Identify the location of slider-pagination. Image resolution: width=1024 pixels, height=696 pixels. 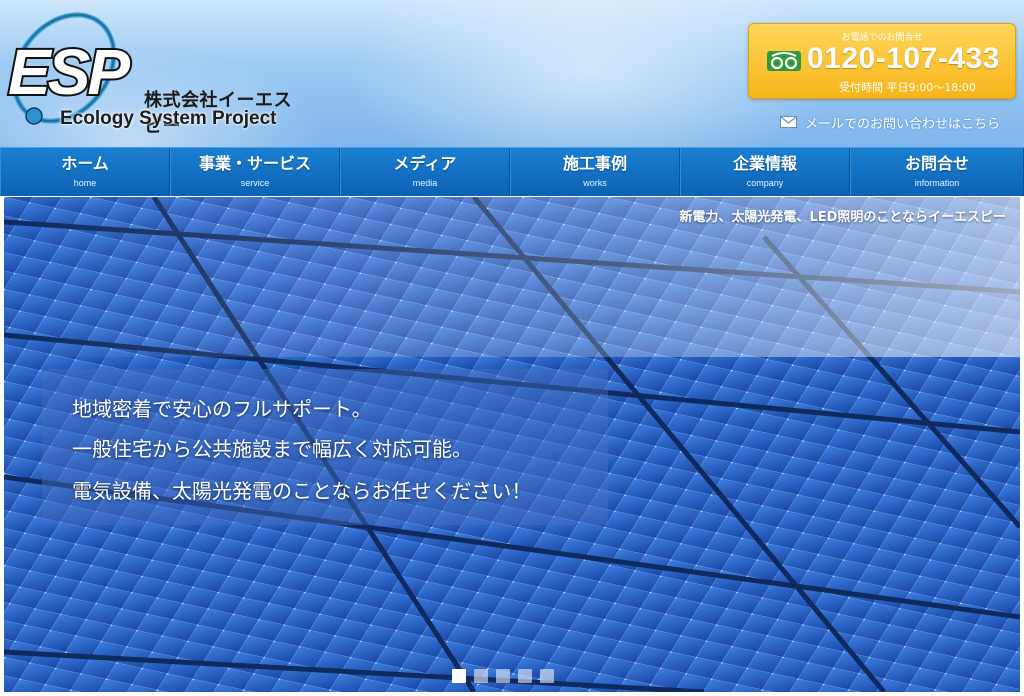
(503, 676).